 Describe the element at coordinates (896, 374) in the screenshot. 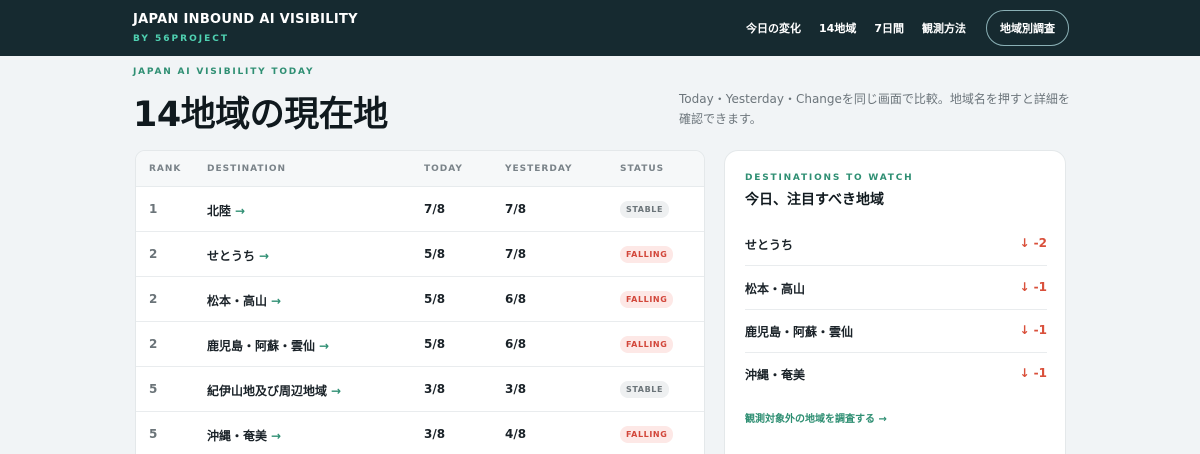

I see `watch-list-item: 沖縄・奄美 ↓ -1` at that location.